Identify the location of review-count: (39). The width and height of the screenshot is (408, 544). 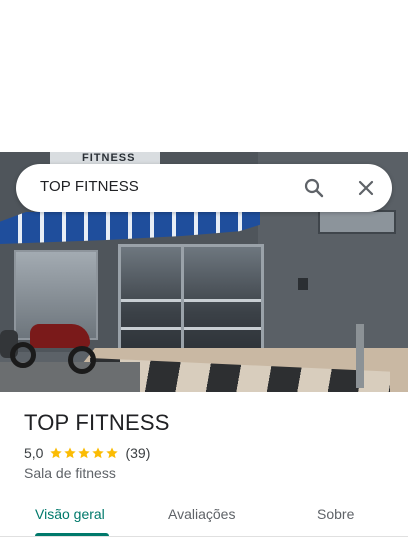
(137, 453).